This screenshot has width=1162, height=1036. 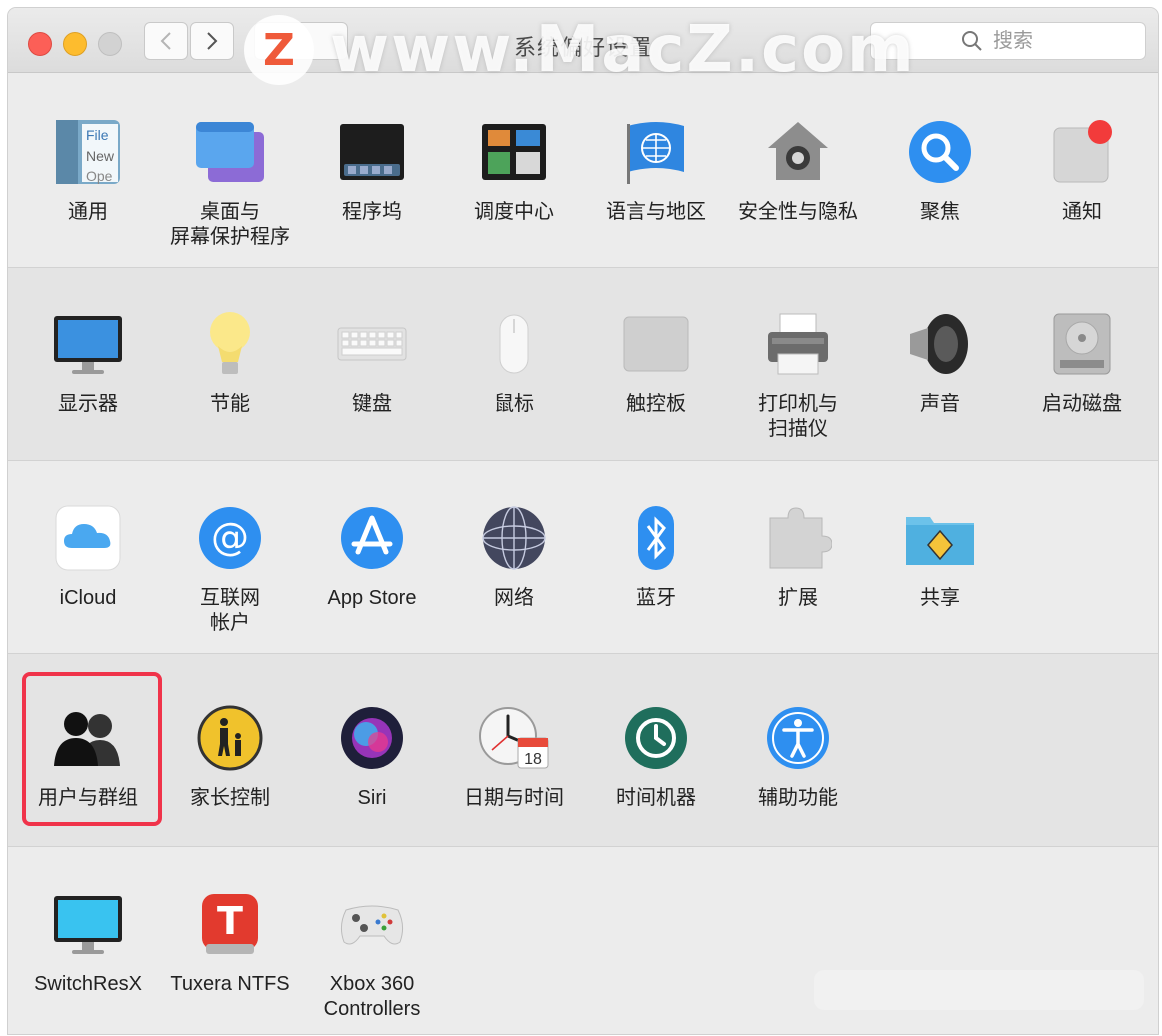 I want to click on pane-sharing: 共享, so click(x=940, y=555).